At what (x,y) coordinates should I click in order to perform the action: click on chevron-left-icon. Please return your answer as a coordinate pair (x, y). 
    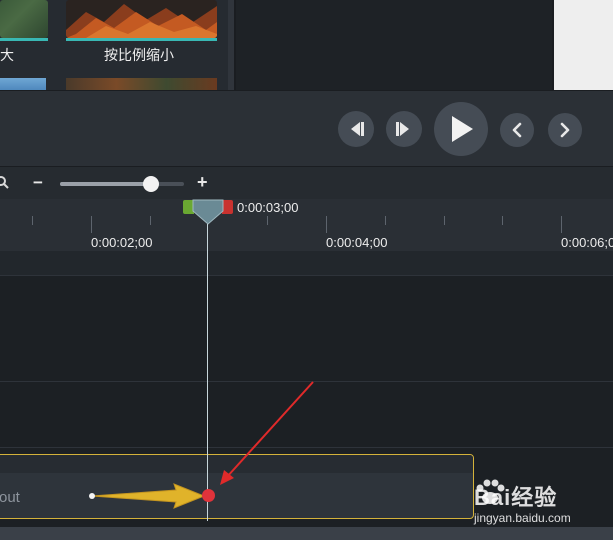
    Looking at the image, I should click on (517, 130).